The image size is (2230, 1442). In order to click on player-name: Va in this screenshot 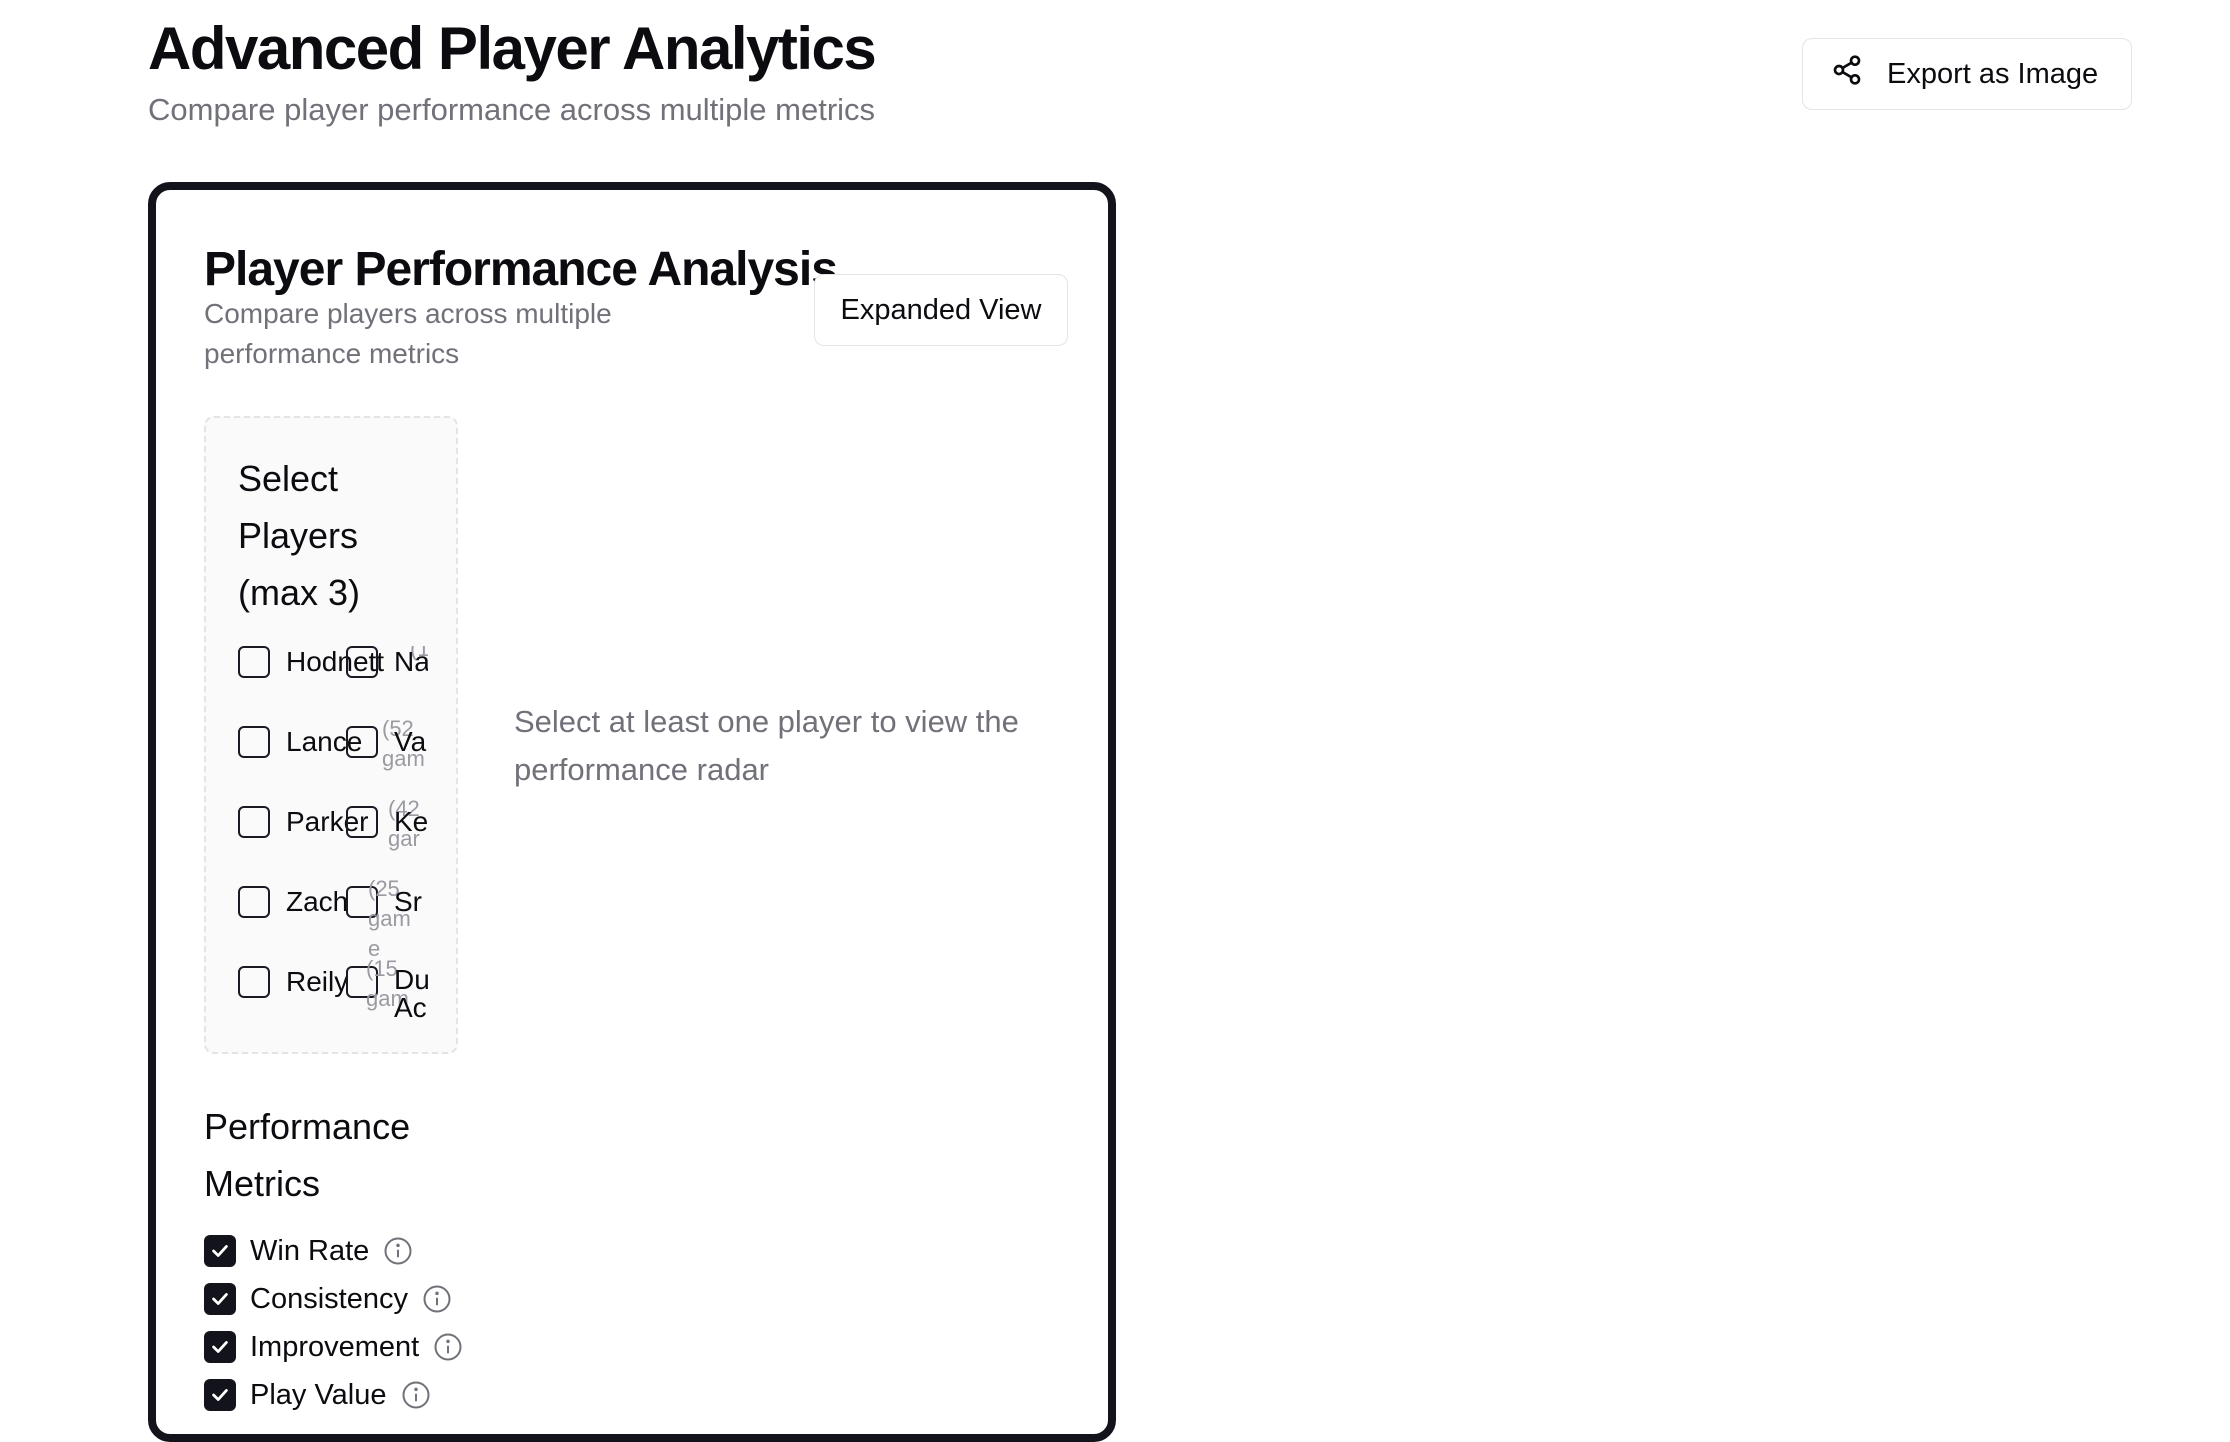, I will do `click(410, 741)`.